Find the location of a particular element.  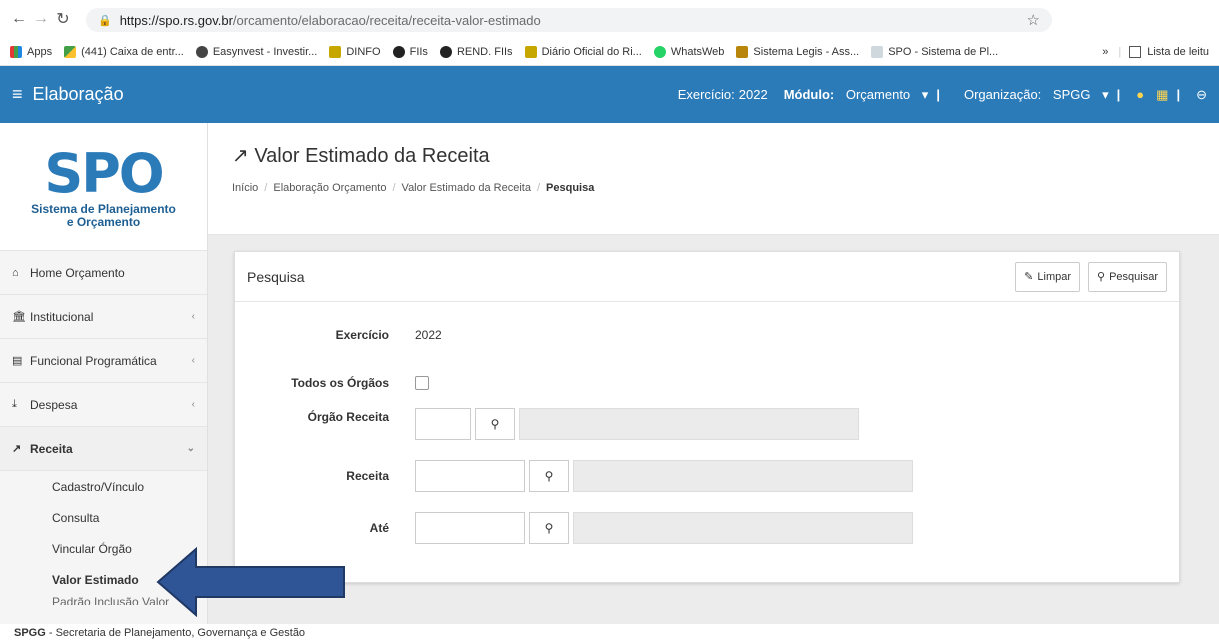

app-title: Elaboração is located at coordinates (78, 94).